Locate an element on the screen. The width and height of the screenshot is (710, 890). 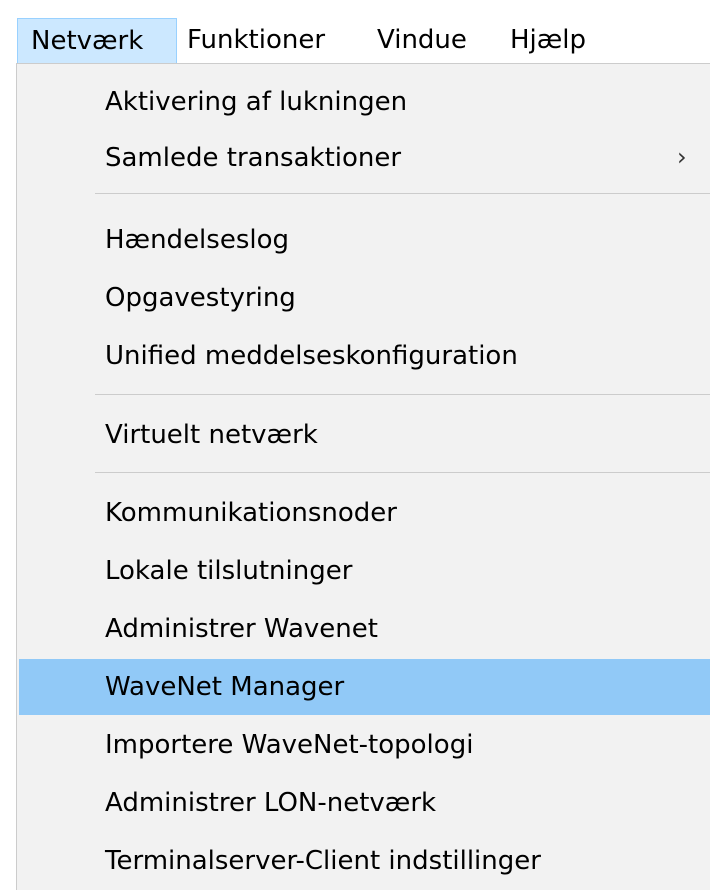
chevron-right-icon: › is located at coordinates (682, 157).